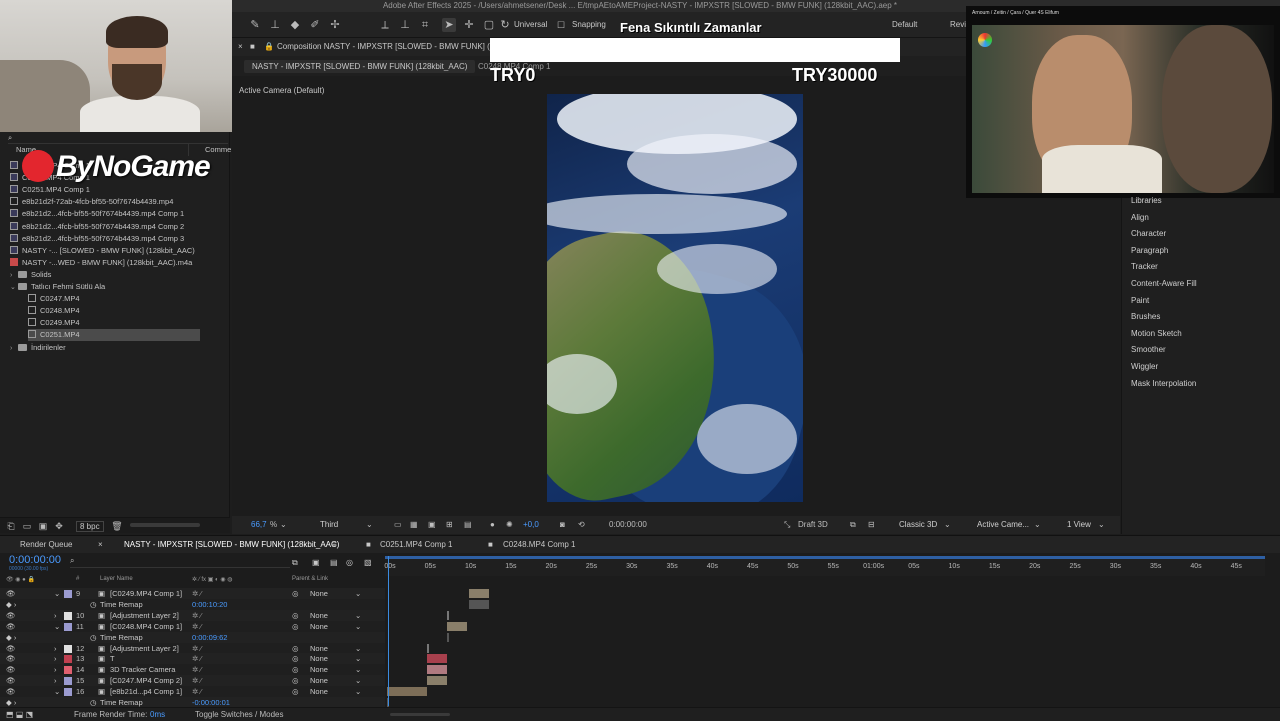  I want to click on comp-flowchart-icon: ⧉, so click(295, 563).